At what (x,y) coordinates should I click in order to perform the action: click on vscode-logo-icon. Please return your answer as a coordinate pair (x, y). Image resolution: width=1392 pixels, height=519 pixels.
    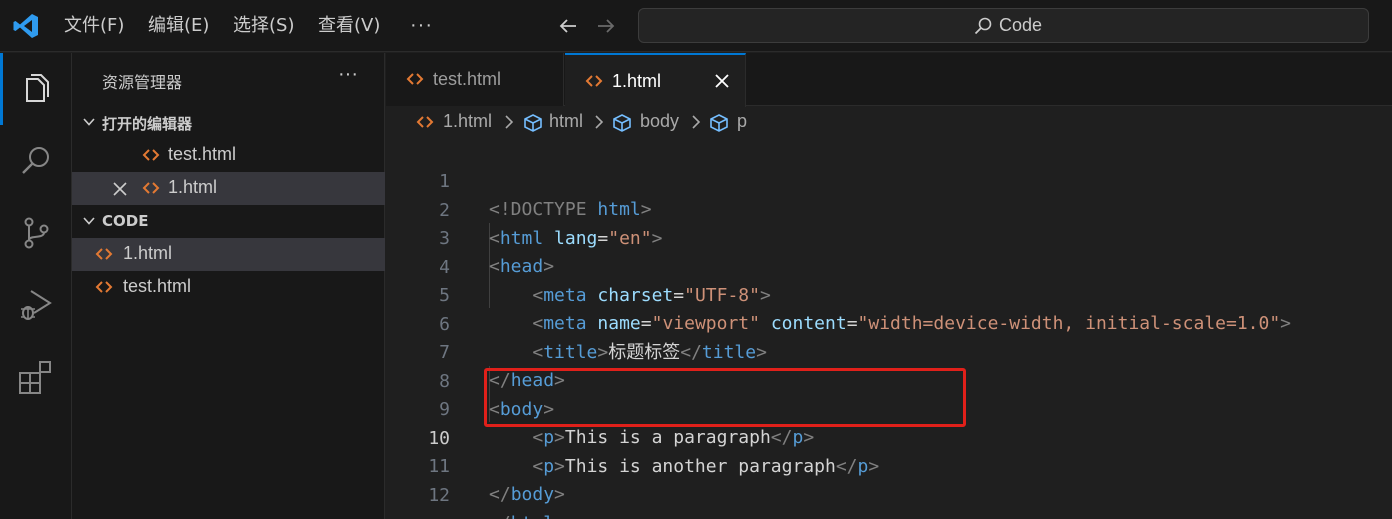
    Looking at the image, I should click on (26, 26).